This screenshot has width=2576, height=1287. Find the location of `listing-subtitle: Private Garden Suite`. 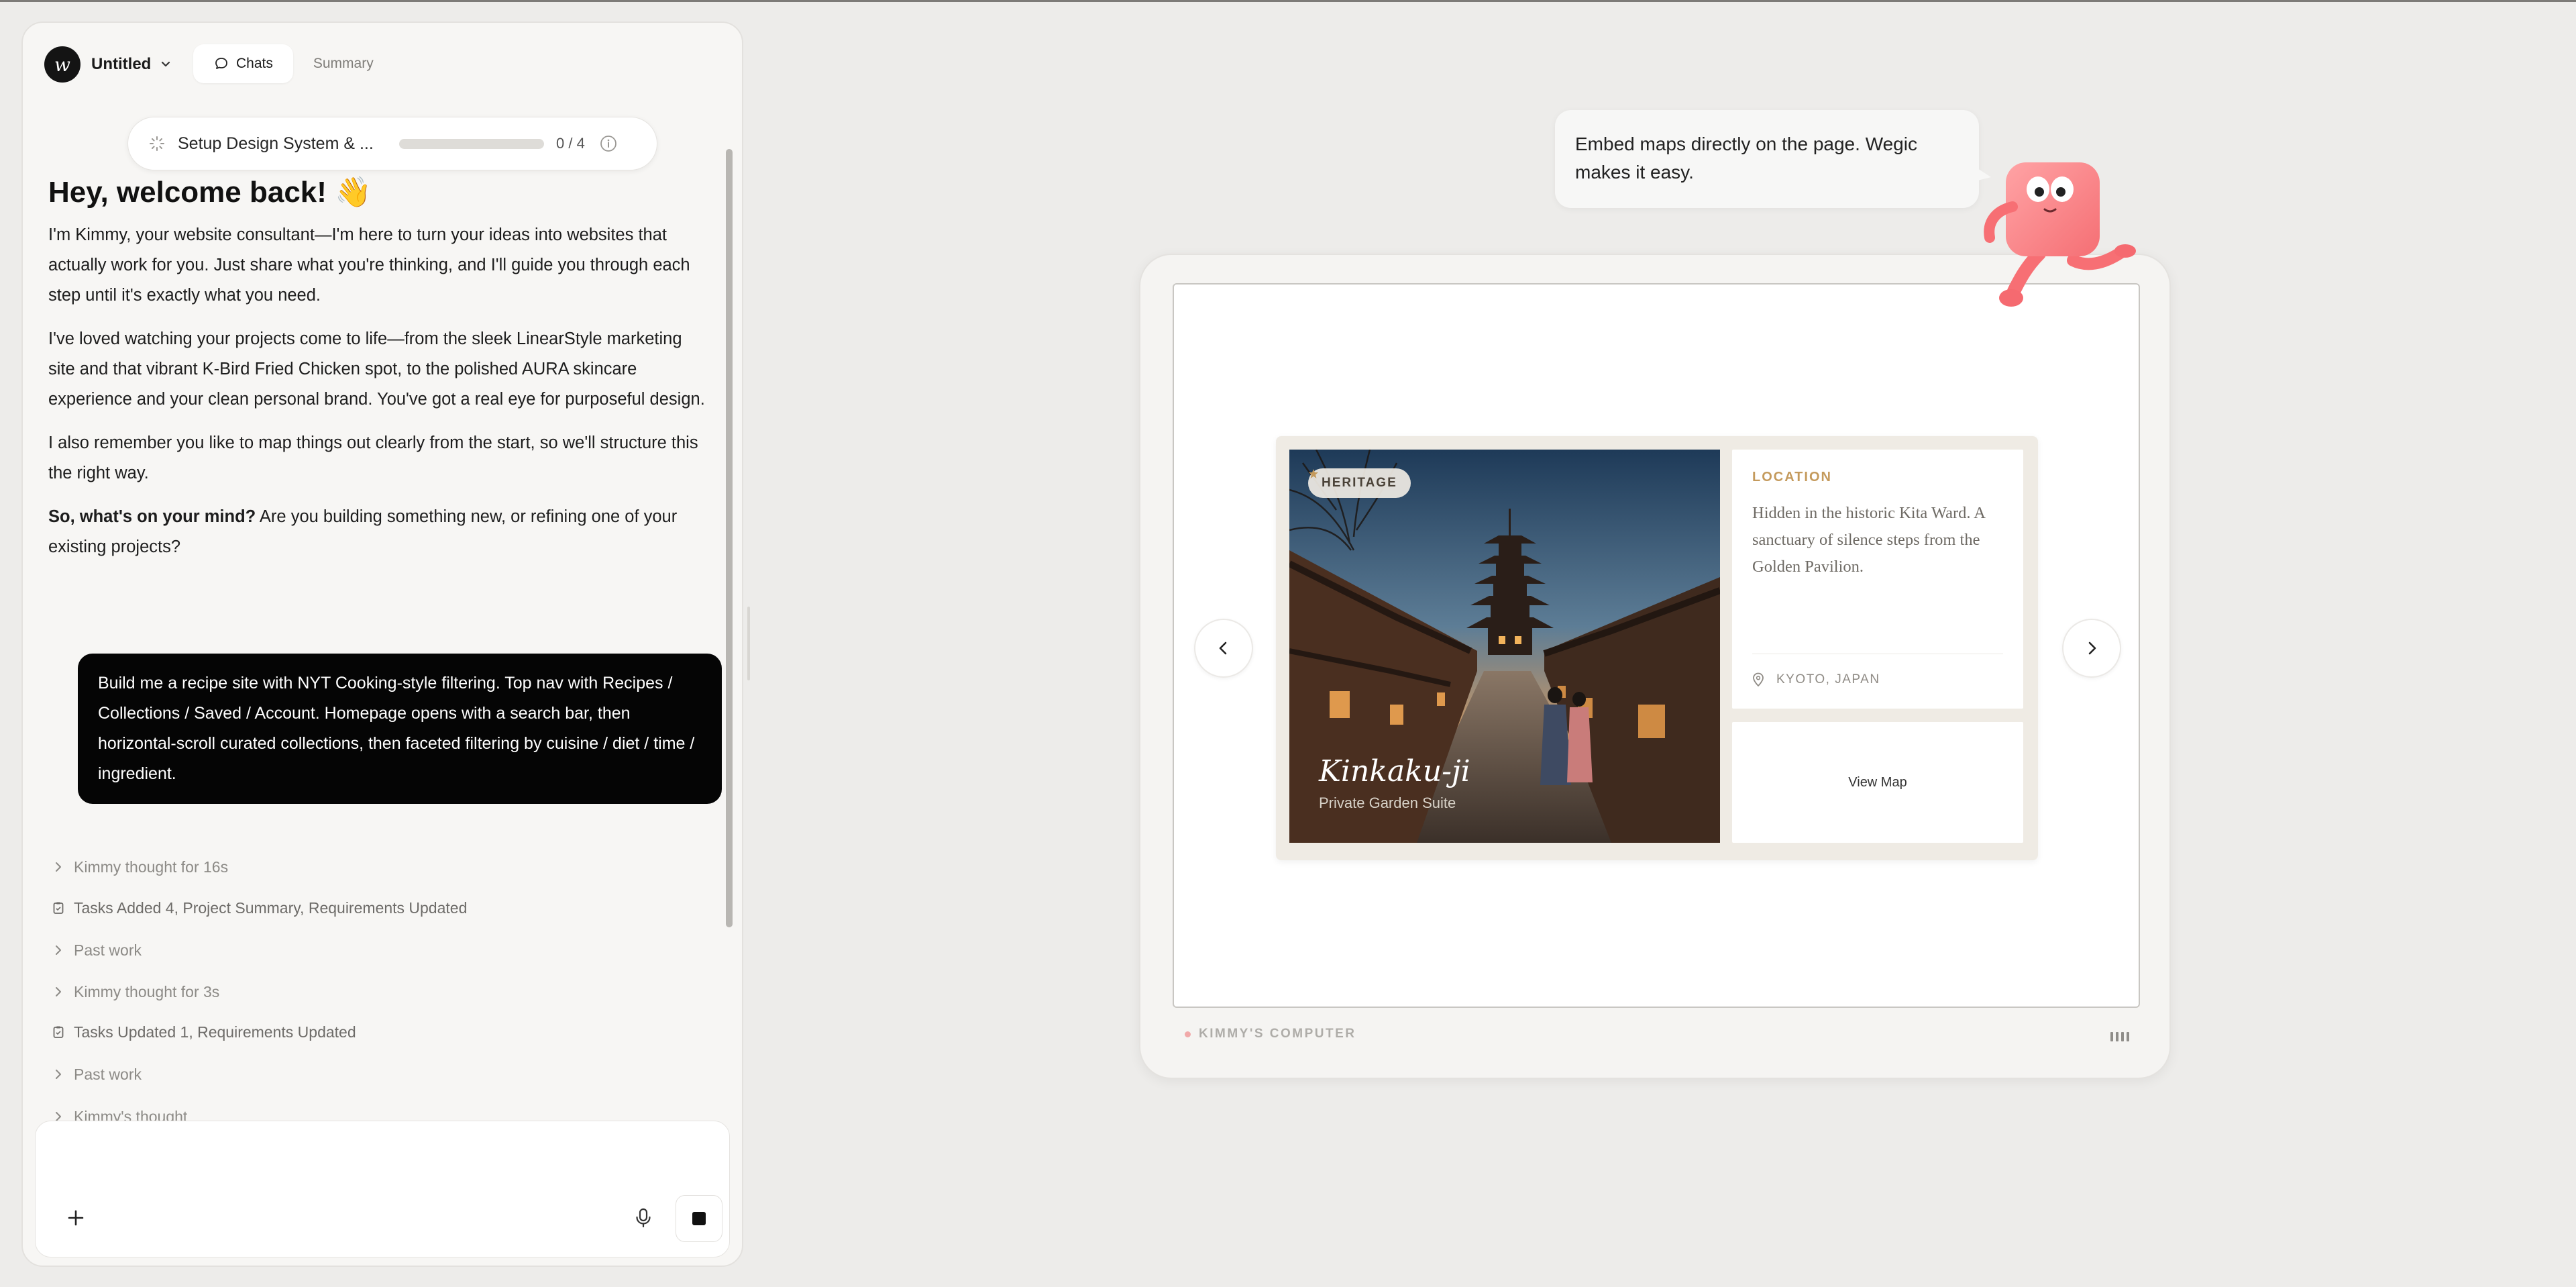

listing-subtitle: Private Garden Suite is located at coordinates (1387, 802).